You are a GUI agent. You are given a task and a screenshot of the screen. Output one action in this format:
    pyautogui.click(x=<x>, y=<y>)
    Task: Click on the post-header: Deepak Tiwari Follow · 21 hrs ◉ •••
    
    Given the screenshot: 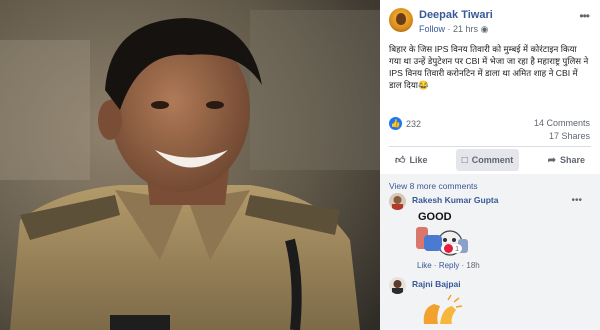 What is the action you would take?
    pyautogui.click(x=490, y=19)
    